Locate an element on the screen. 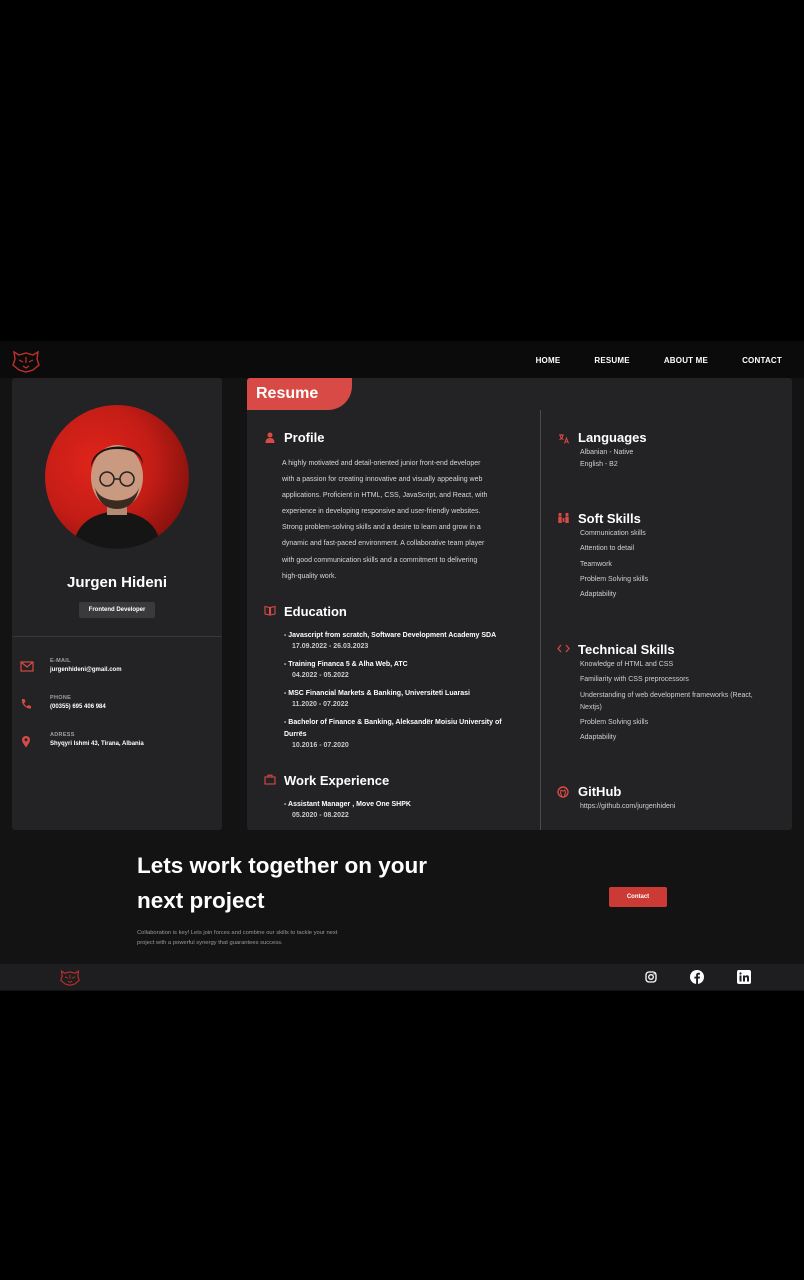  technical-skill-item: Adaptability is located at coordinates (598, 737).